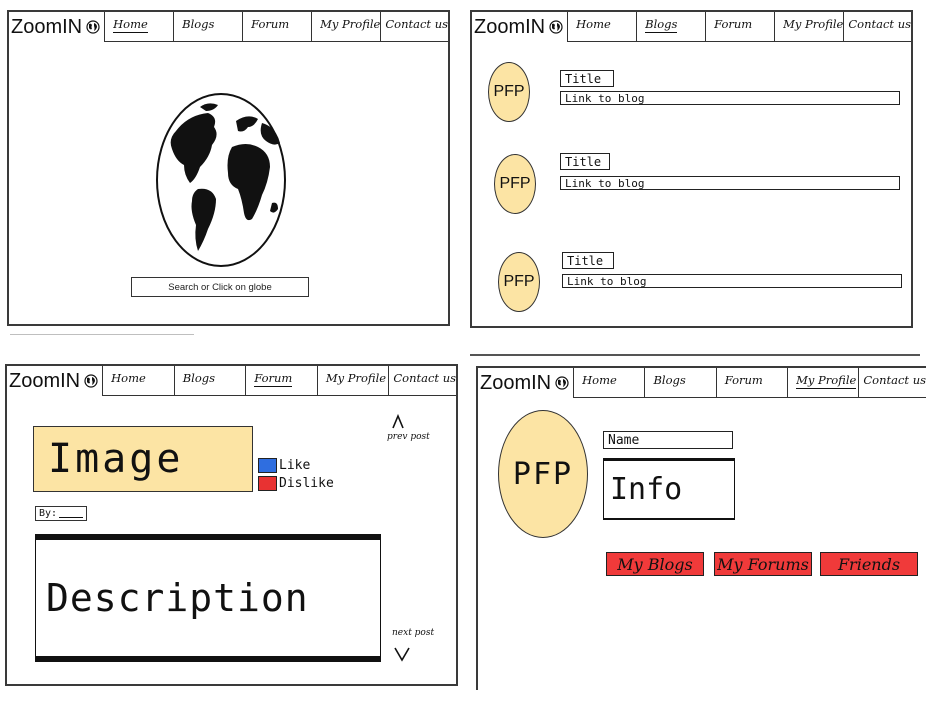 The height and width of the screenshot is (701, 931). What do you see at coordinates (763, 564) in the screenshot?
I see `my-forums-button: My Forums` at bounding box center [763, 564].